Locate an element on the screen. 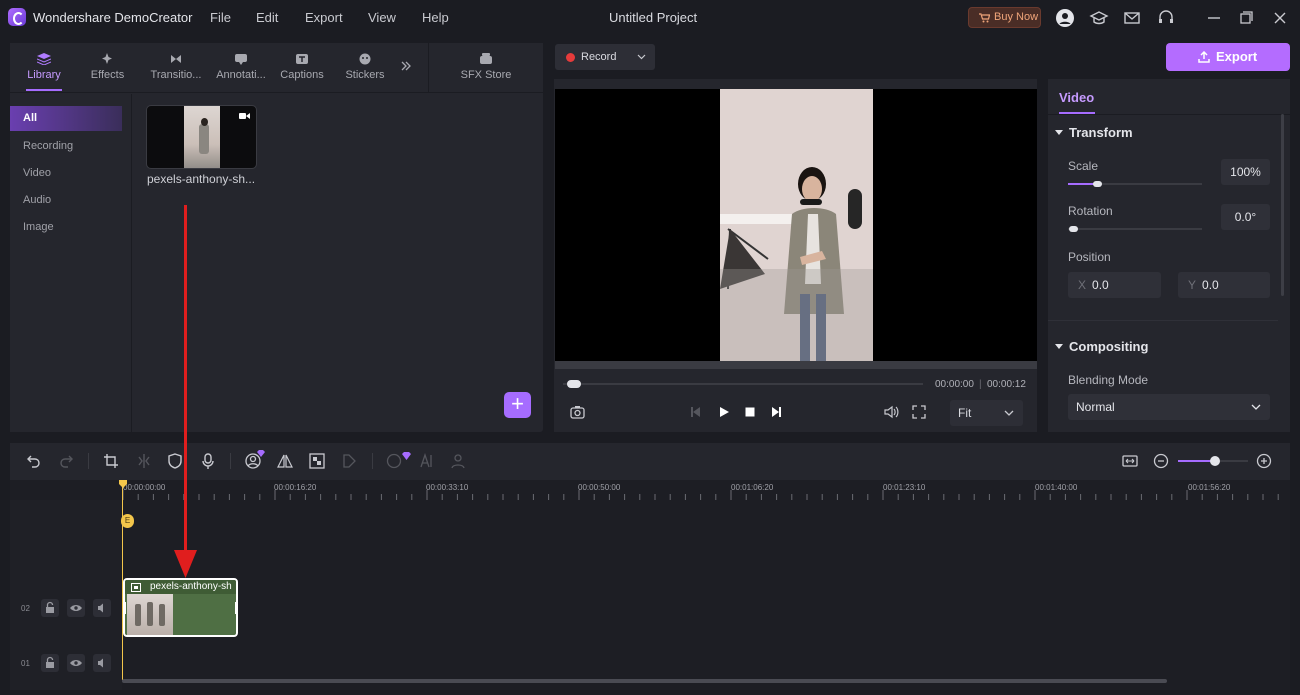 The image size is (1300, 695). toolbar-separator is located at coordinates (230, 461).